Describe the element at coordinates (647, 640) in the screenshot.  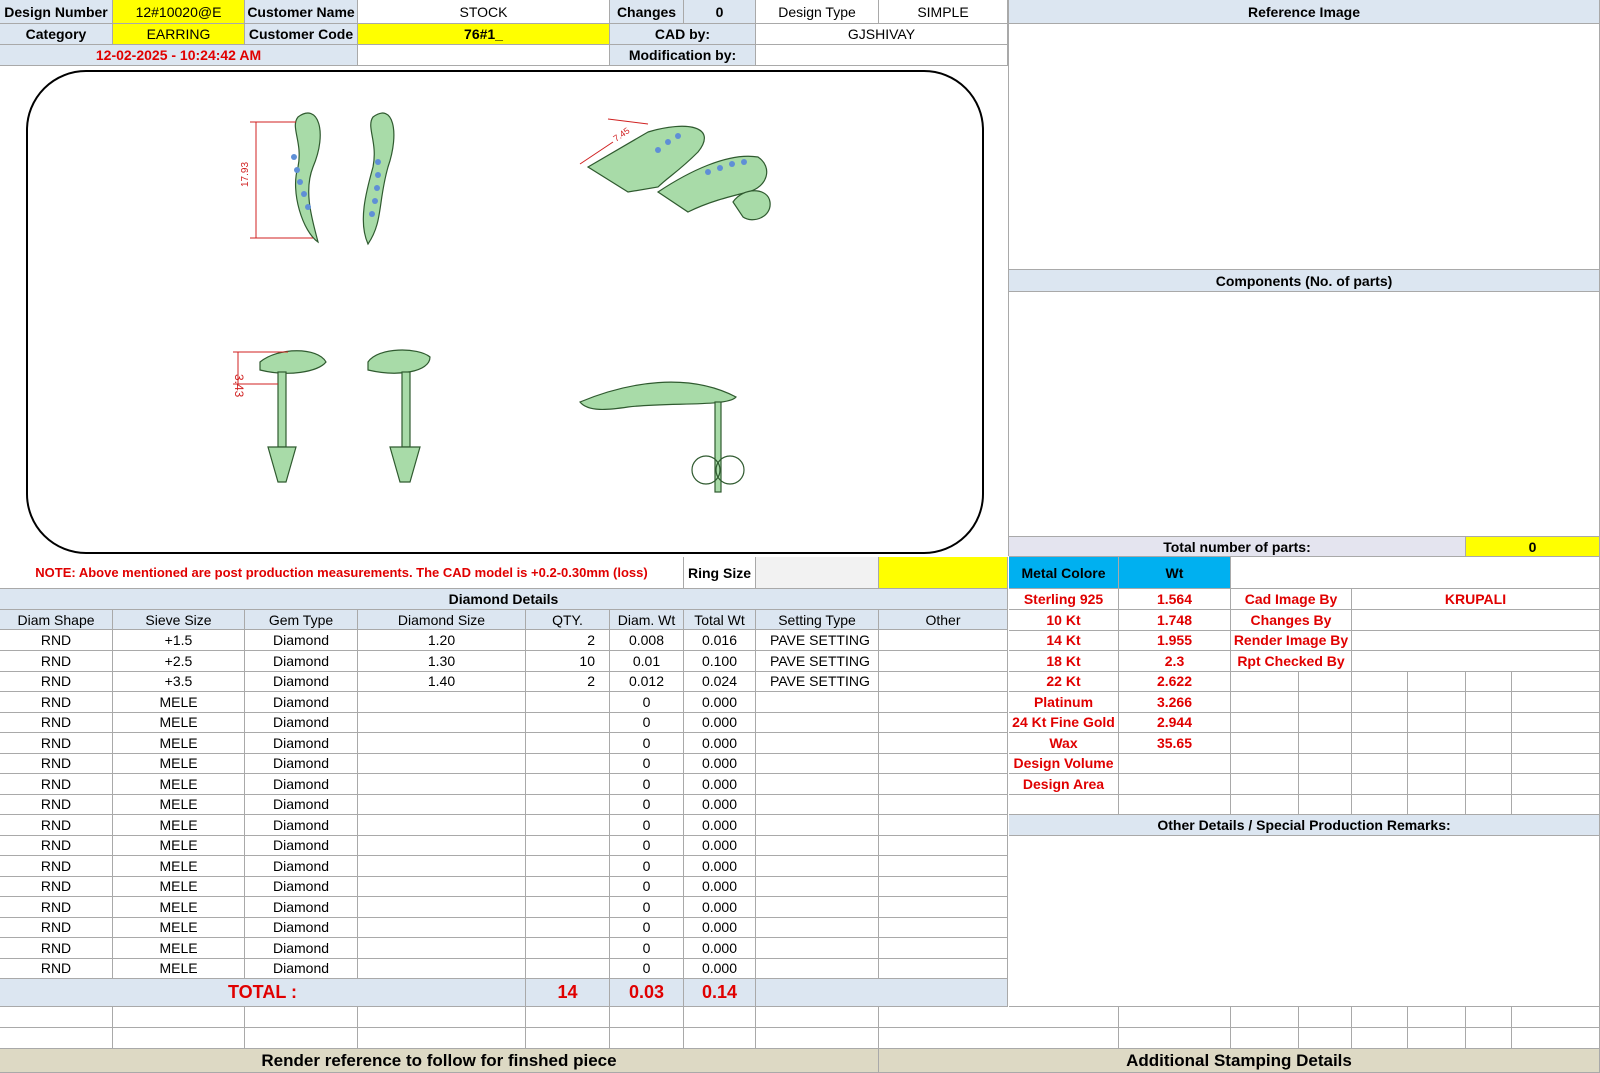
I see `diamond-cell: 0.008` at that location.